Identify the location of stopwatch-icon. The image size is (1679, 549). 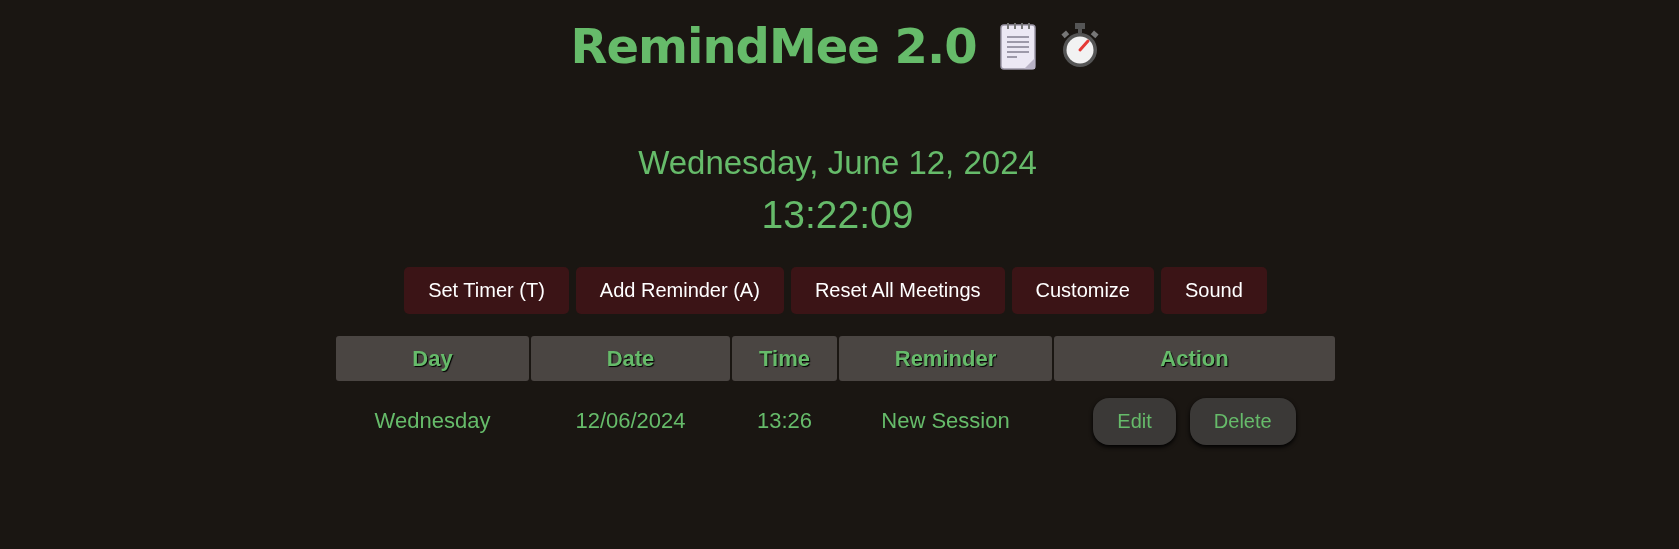
(1079, 46).